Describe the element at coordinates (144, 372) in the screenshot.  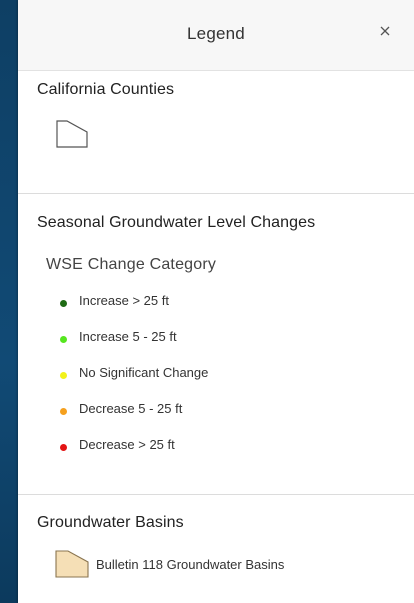
I see `category-label: No Significant Change` at that location.